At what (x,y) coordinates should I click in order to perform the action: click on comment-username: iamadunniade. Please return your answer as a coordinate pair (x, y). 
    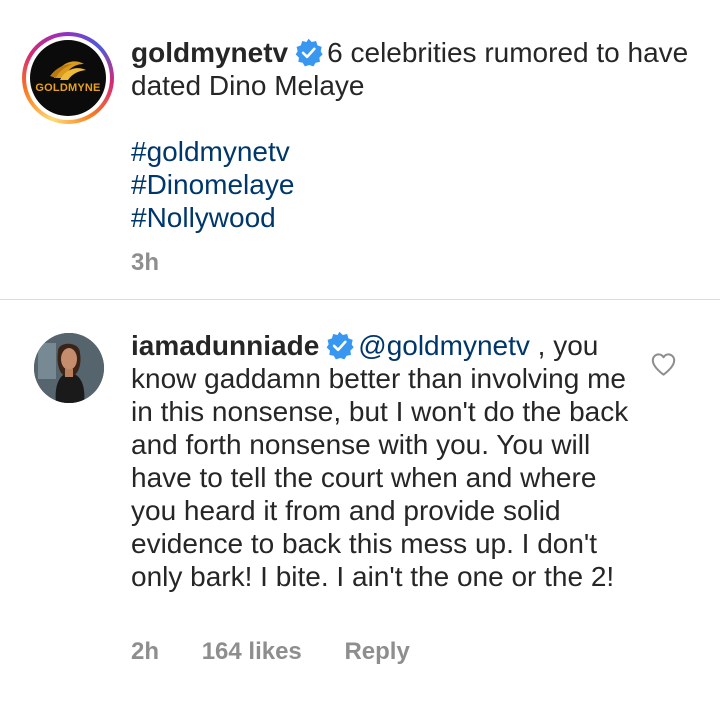
    Looking at the image, I should click on (225, 345).